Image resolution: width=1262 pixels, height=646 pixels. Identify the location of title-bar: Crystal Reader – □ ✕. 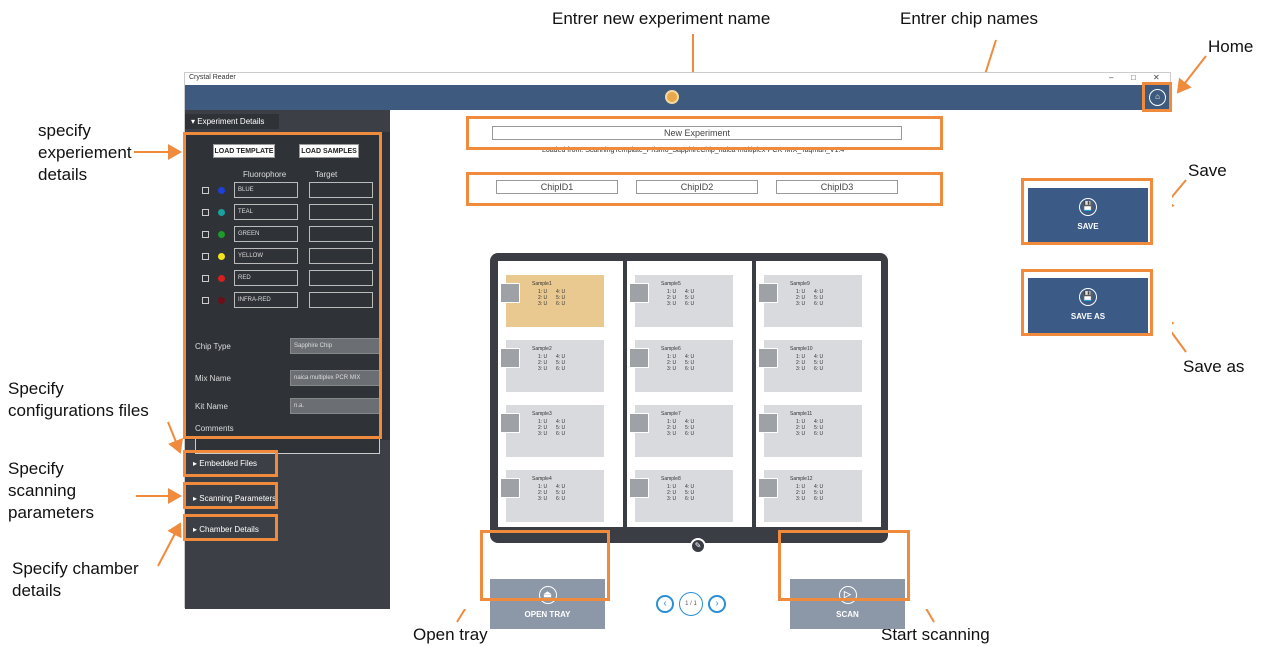
(677, 79).